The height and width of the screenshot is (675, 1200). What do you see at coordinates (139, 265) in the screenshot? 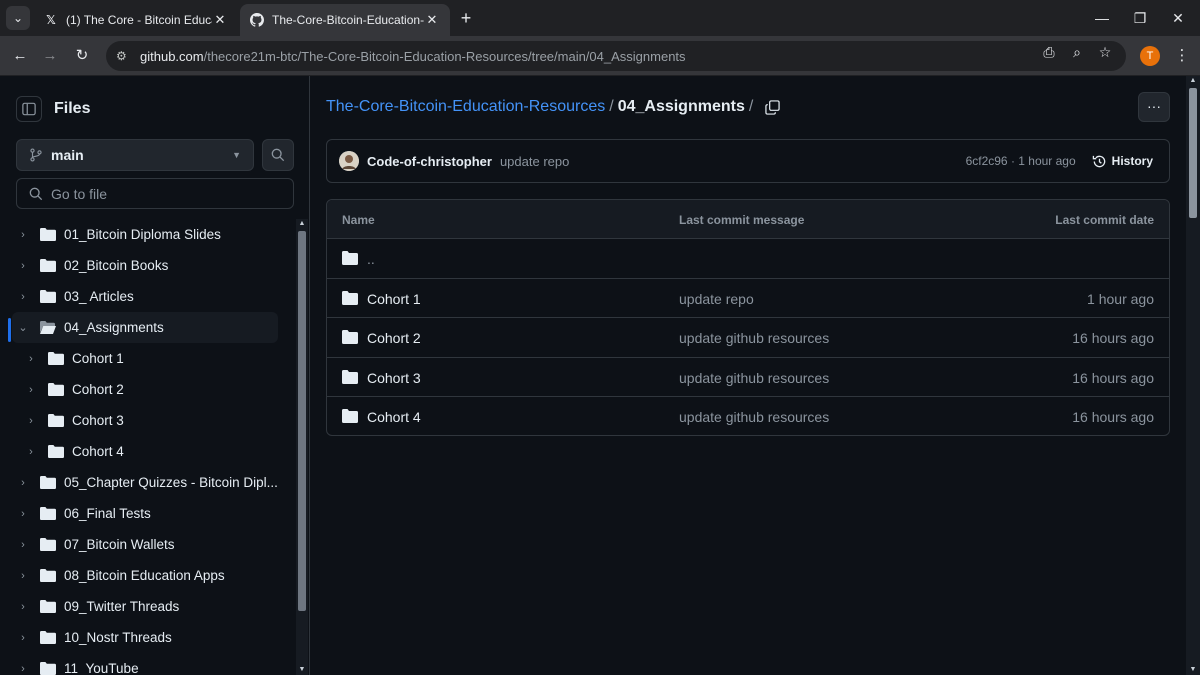
I see `tree-item: › 02_Bitcoin Books` at bounding box center [139, 265].